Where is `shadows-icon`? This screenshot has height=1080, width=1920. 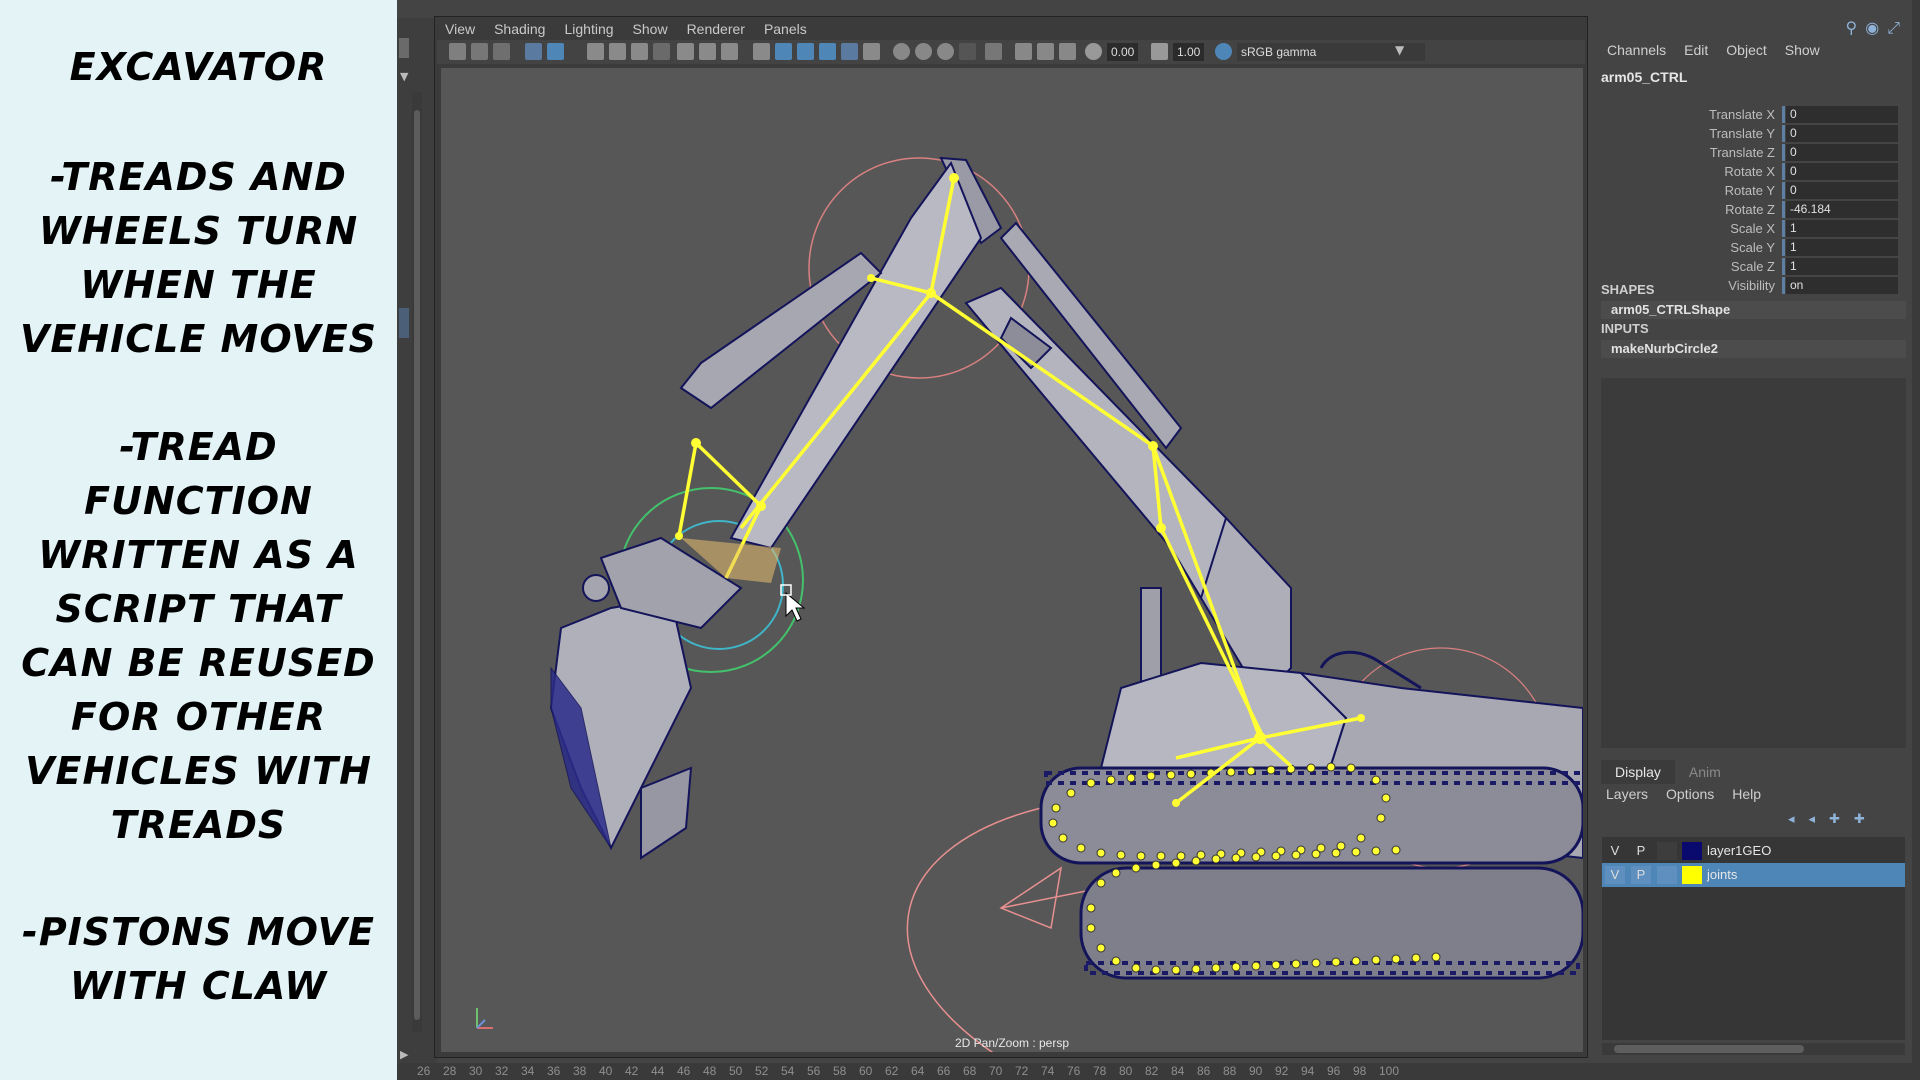
shadows-icon is located at coordinates (871, 51).